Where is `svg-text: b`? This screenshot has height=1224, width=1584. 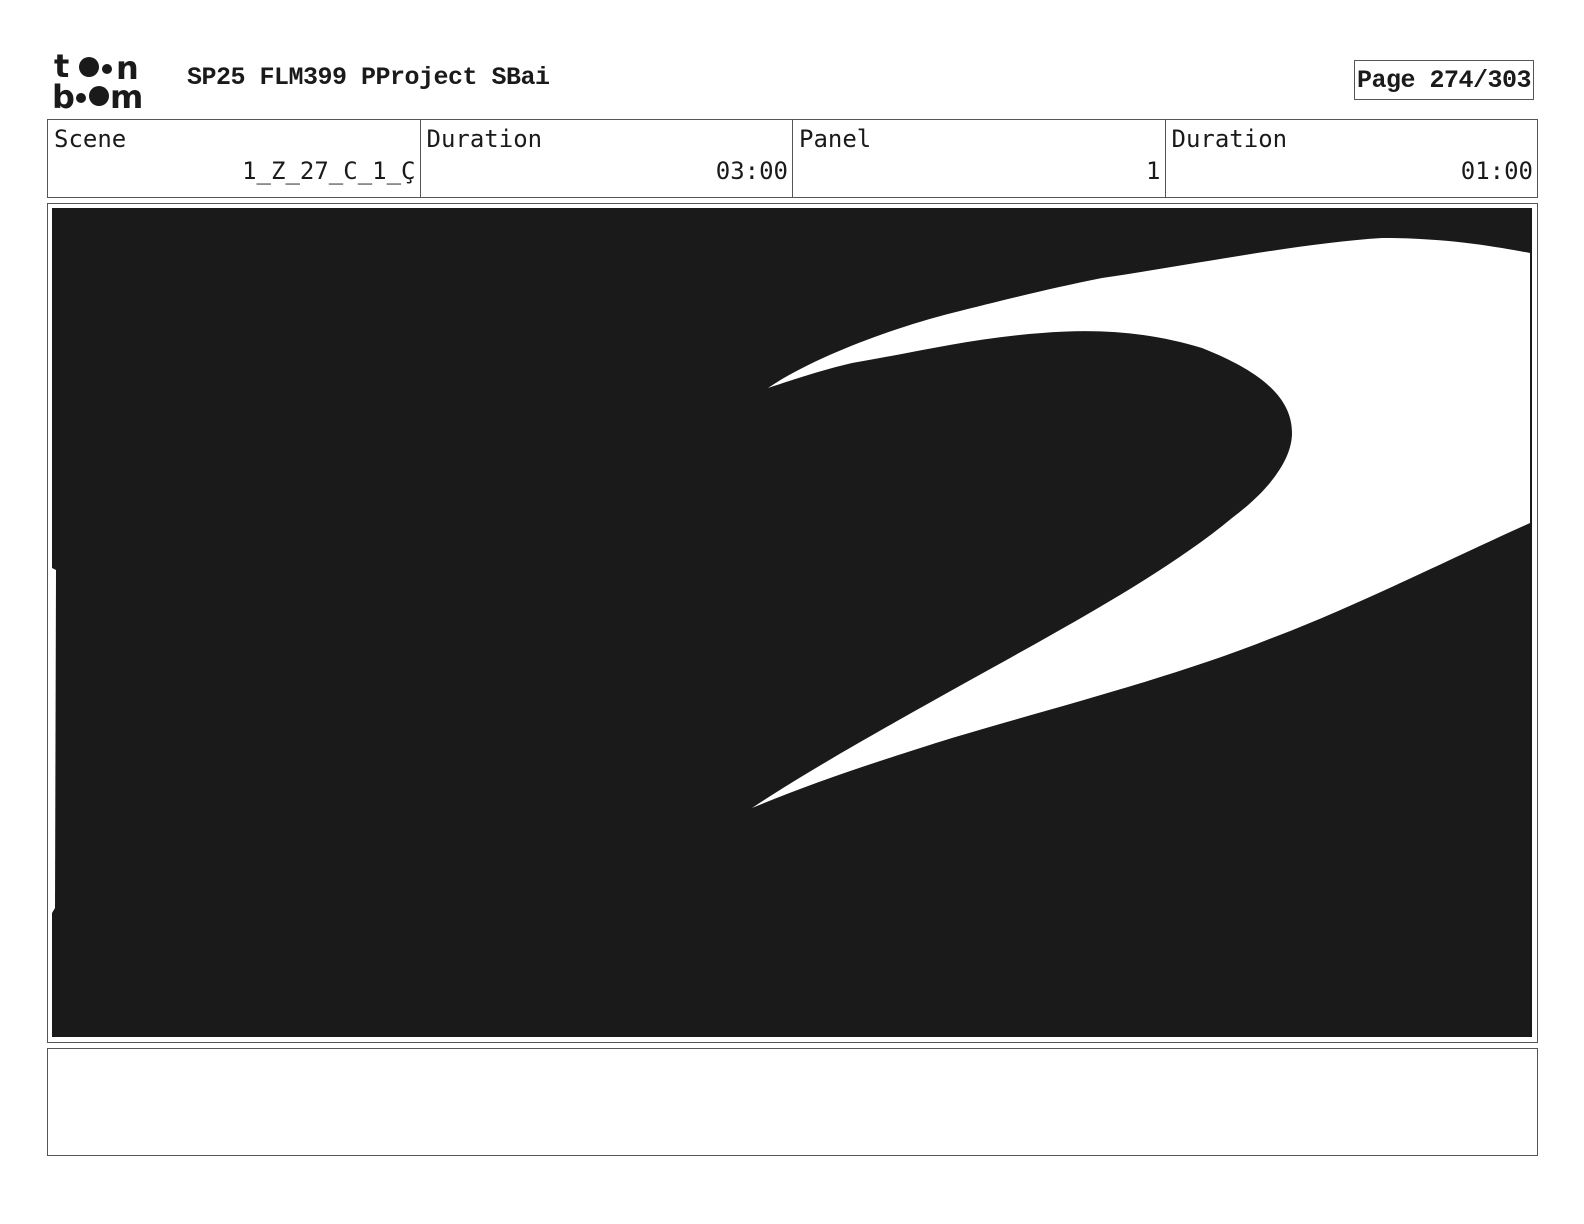
svg-text: b is located at coordinates (63, 95).